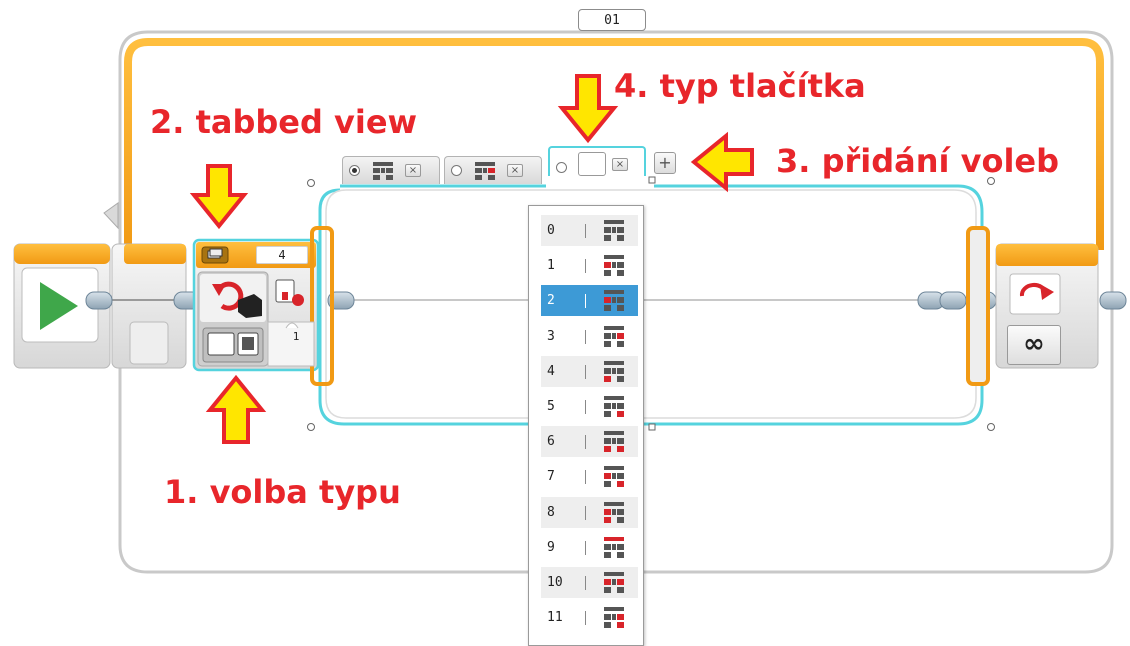  I want to click on option-number: 2, so click(551, 301).